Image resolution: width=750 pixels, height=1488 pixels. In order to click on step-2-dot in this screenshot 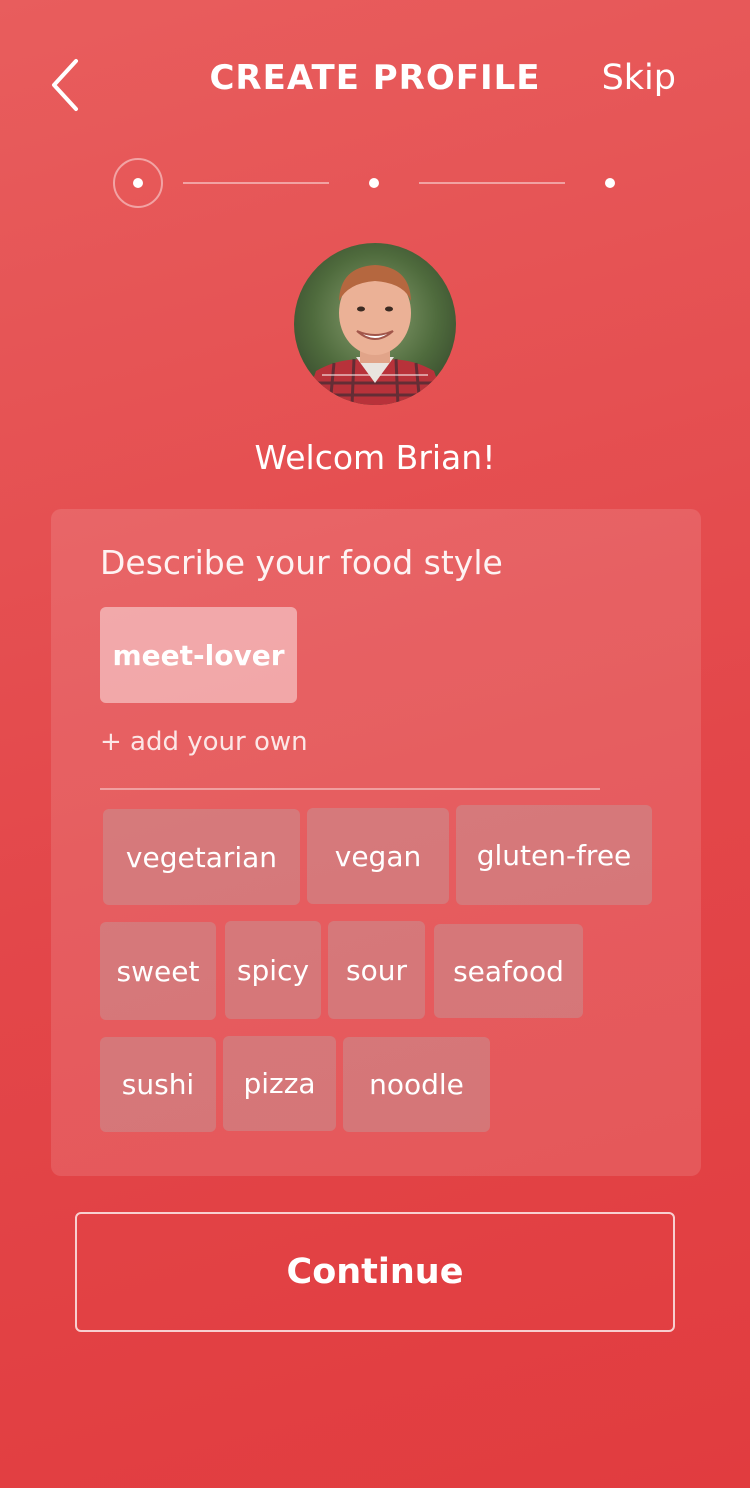, I will do `click(374, 183)`.